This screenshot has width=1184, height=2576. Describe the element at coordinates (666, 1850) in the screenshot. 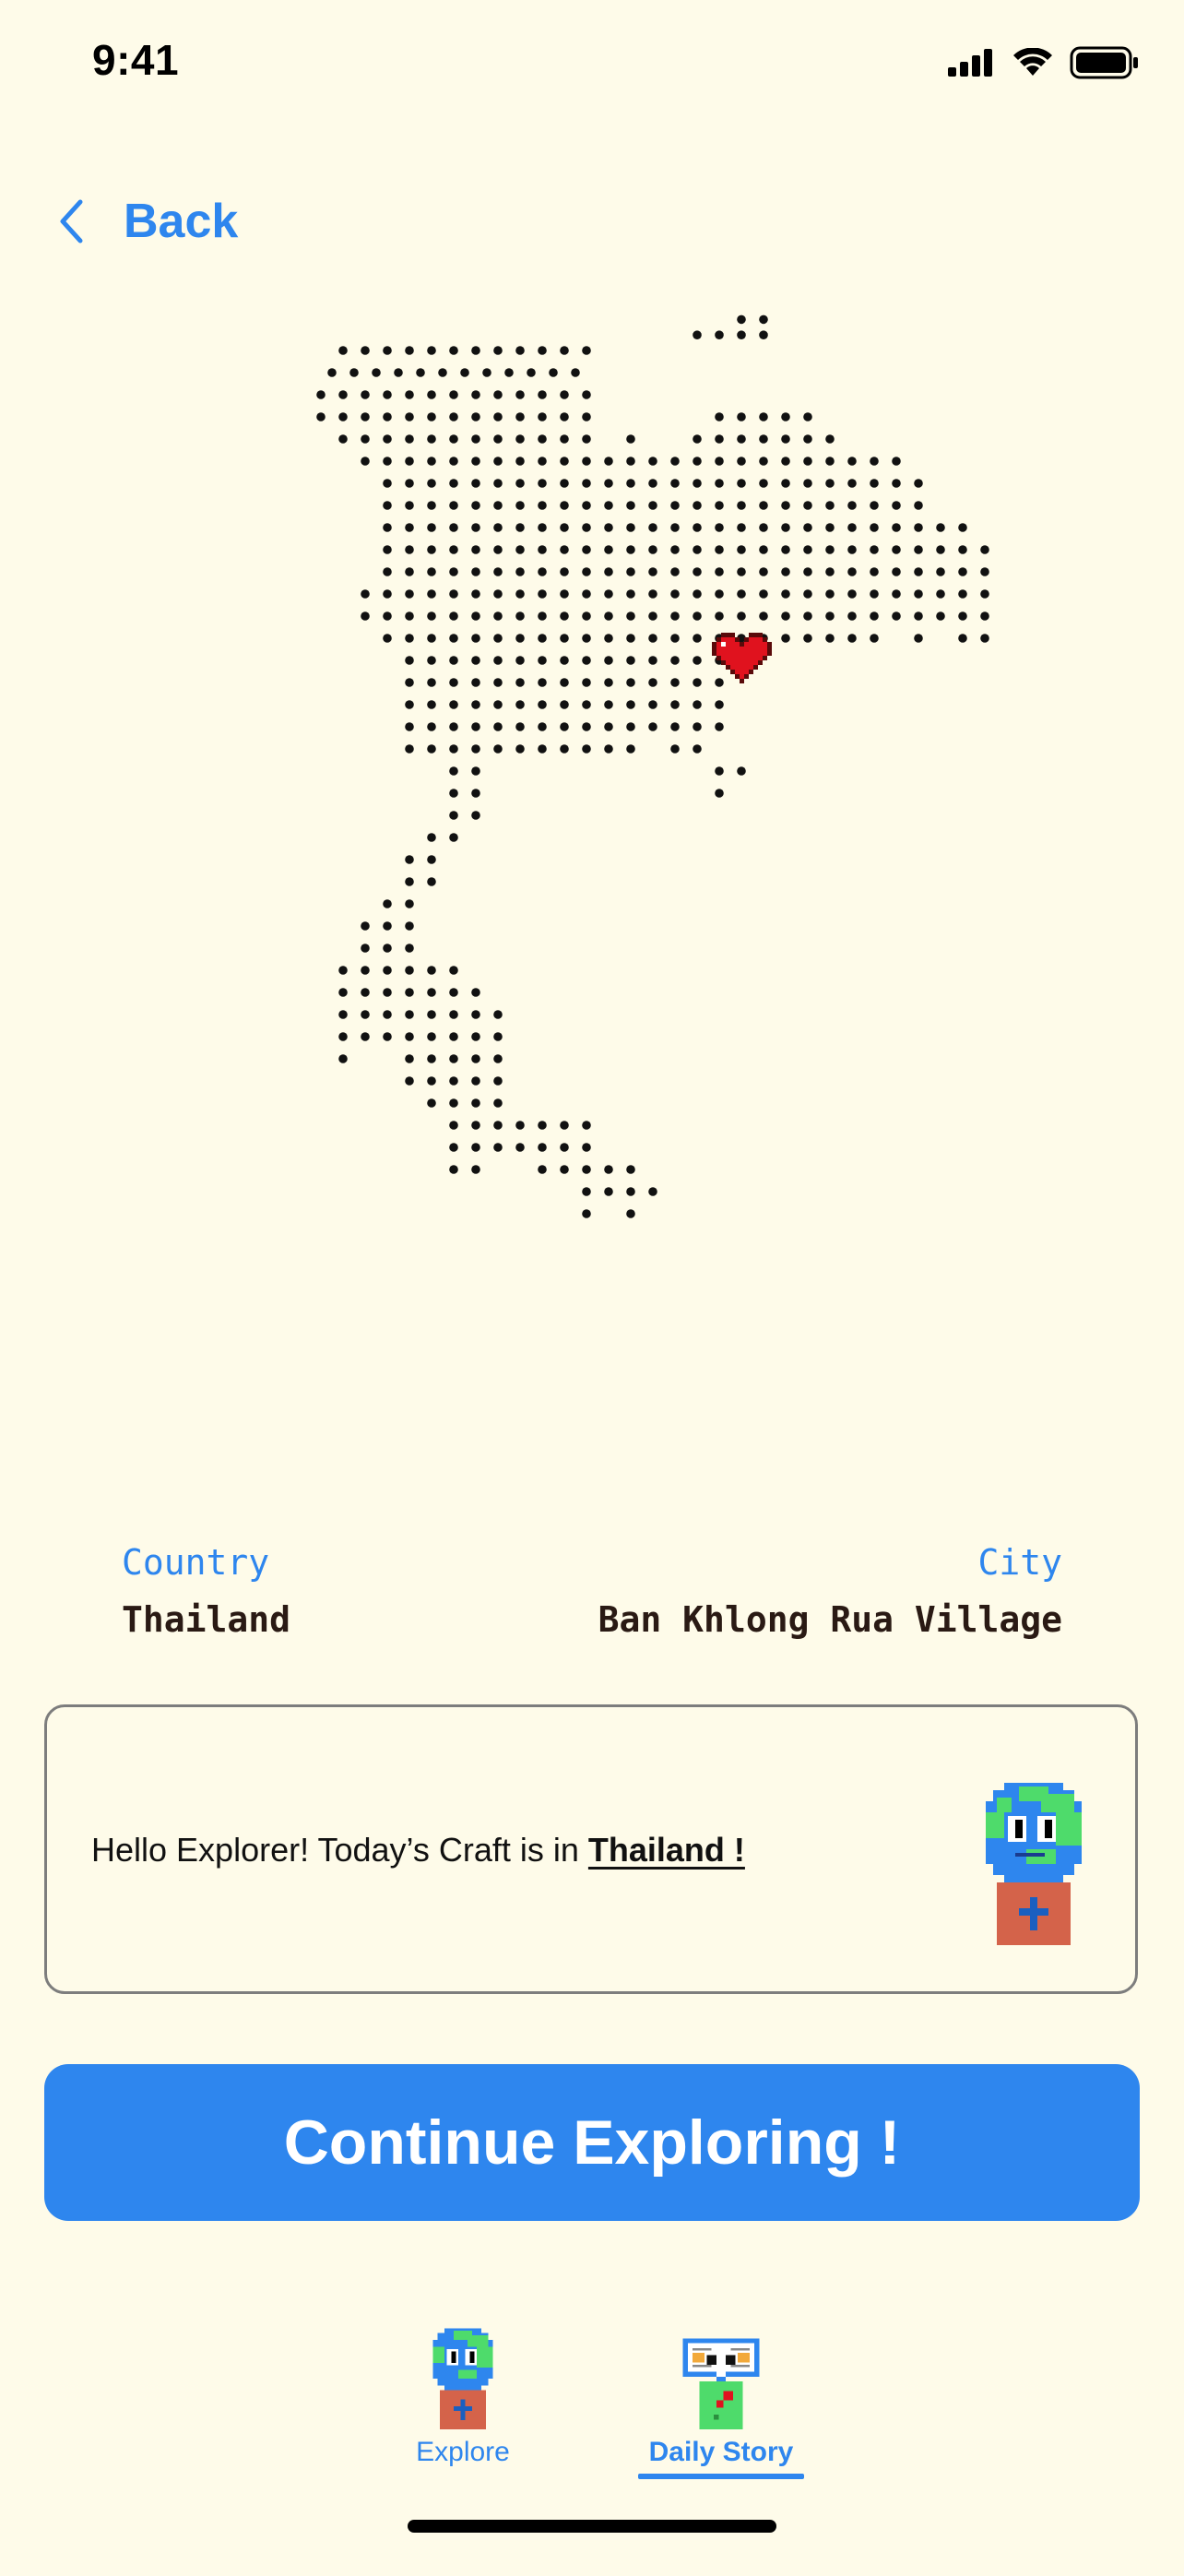

I see `message-highlight: Thailand !` at that location.